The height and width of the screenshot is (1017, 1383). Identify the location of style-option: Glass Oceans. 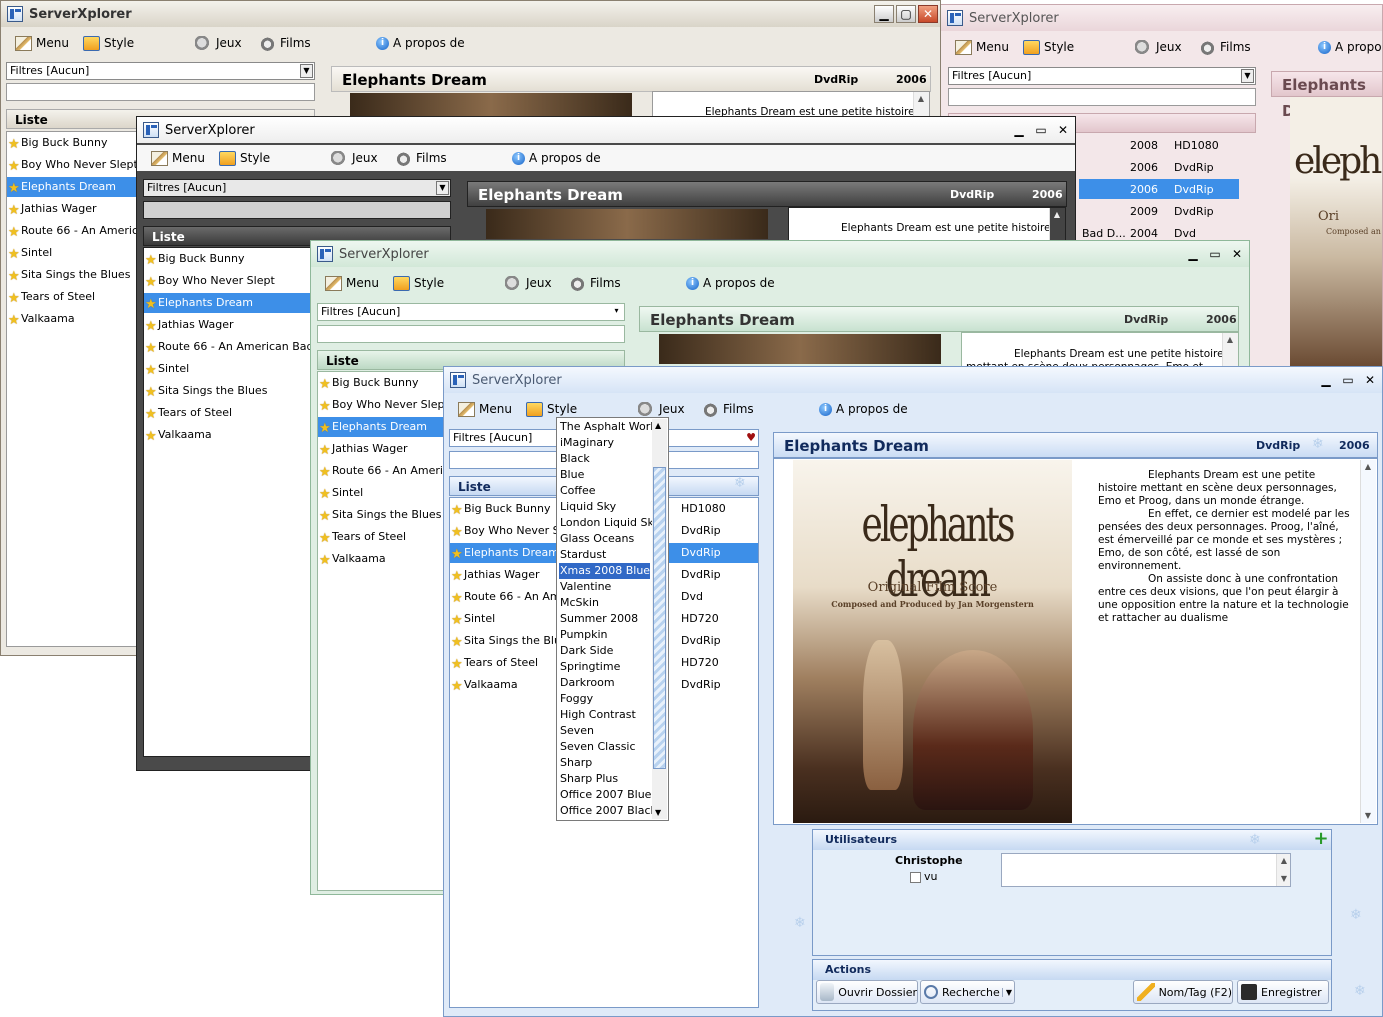
(604, 539).